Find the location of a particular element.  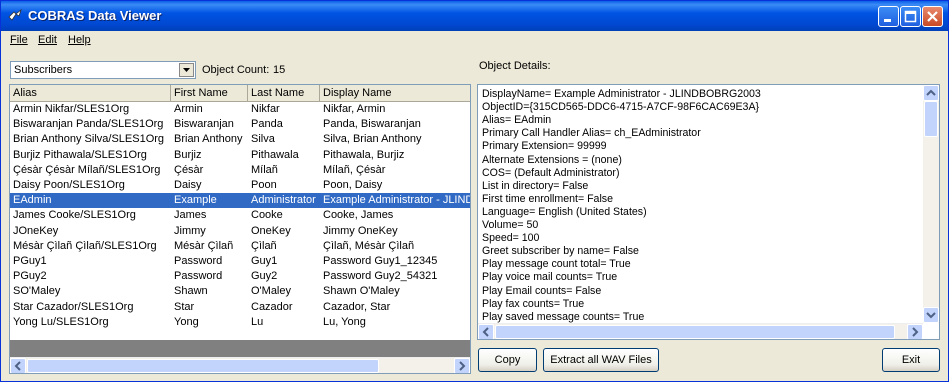

column-header-alias: Alias is located at coordinates (90, 93).